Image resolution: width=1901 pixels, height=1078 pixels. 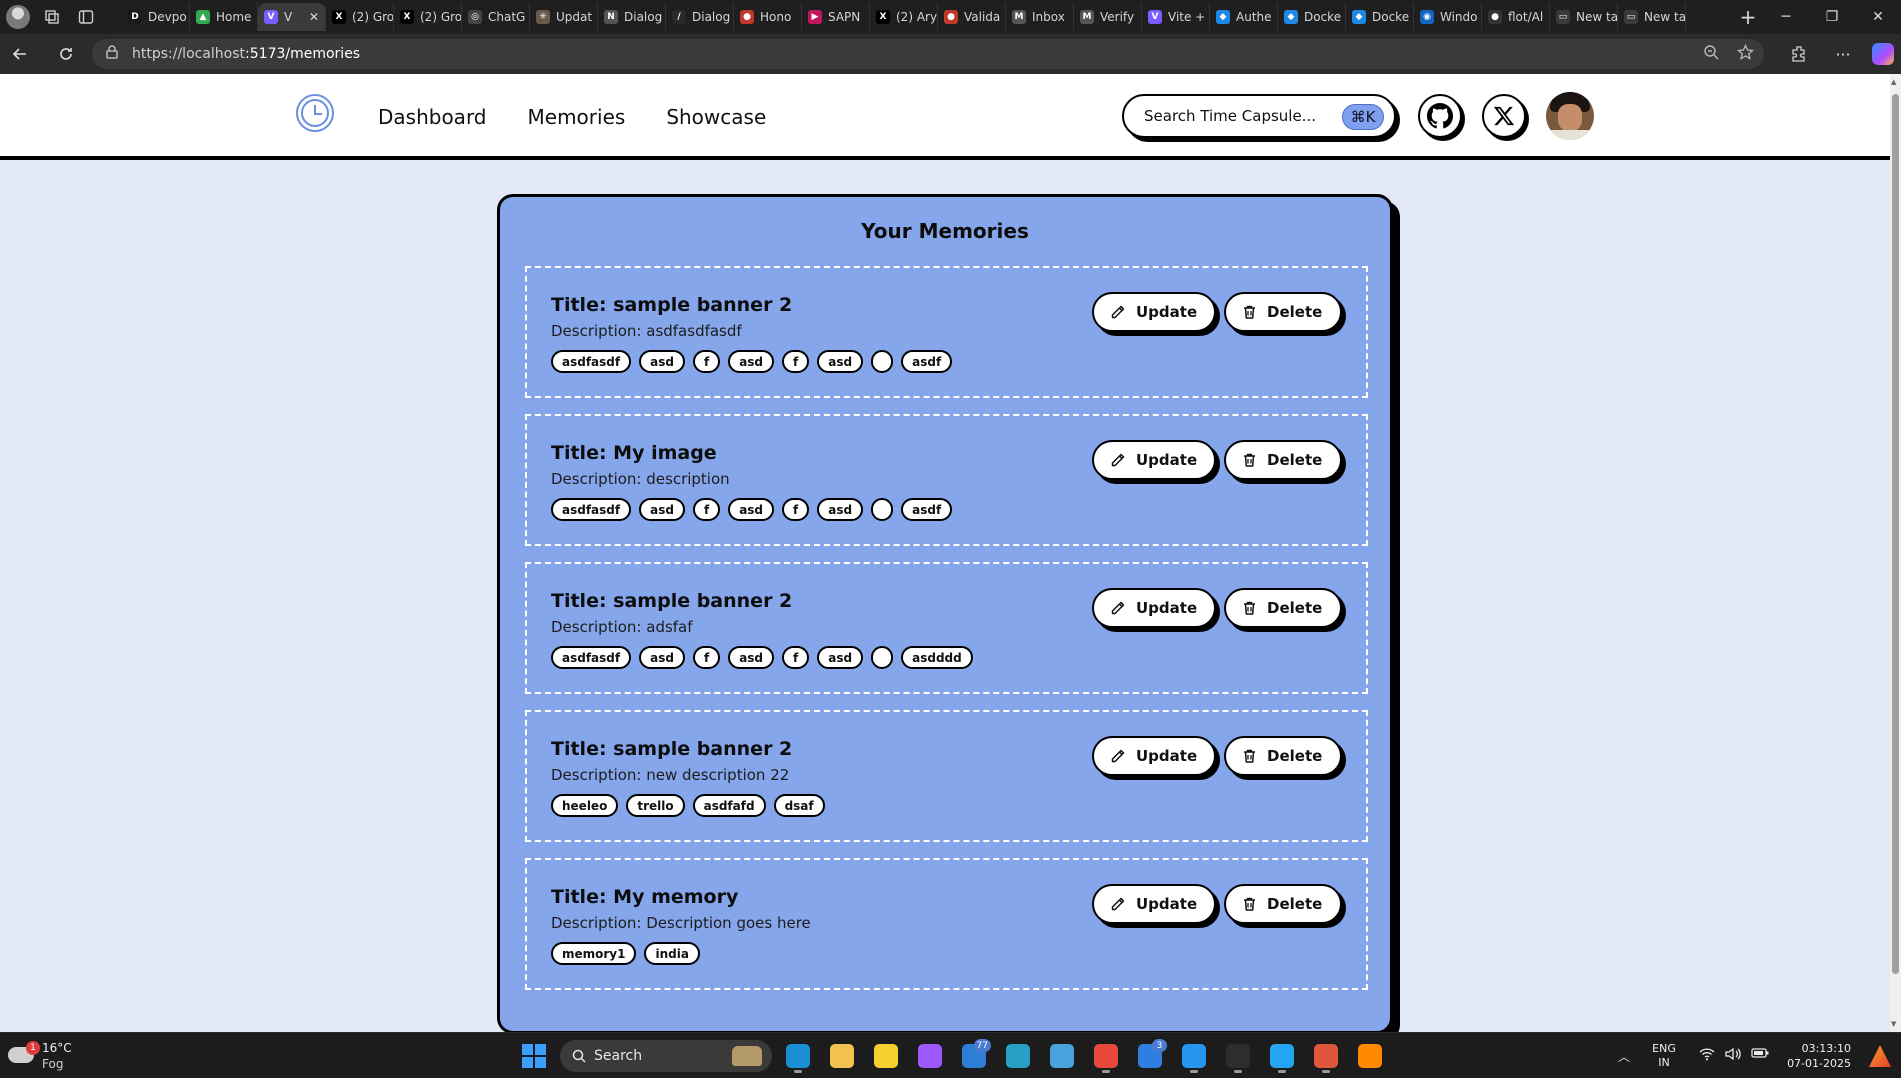 I want to click on address-bar: https://localhost:5173/memories, so click(x=928, y=54).